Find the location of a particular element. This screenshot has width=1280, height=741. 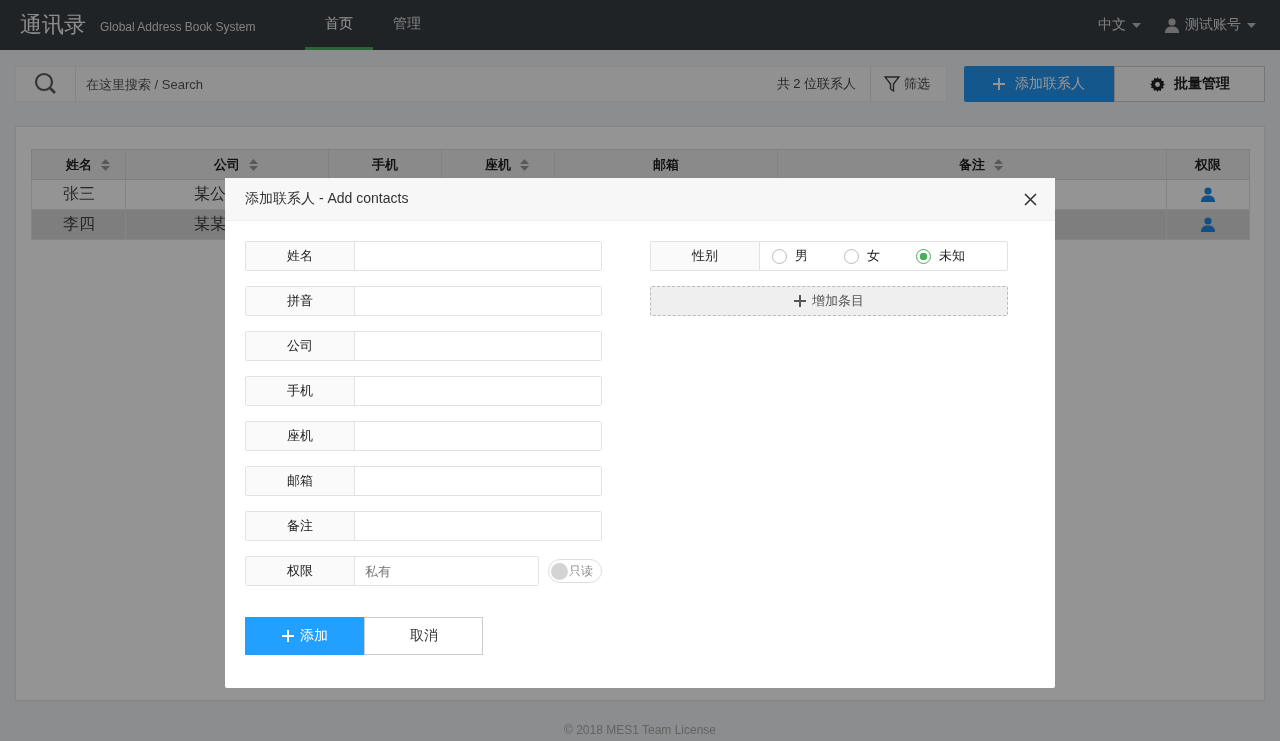

text-field: 拼音 is located at coordinates (423, 301).